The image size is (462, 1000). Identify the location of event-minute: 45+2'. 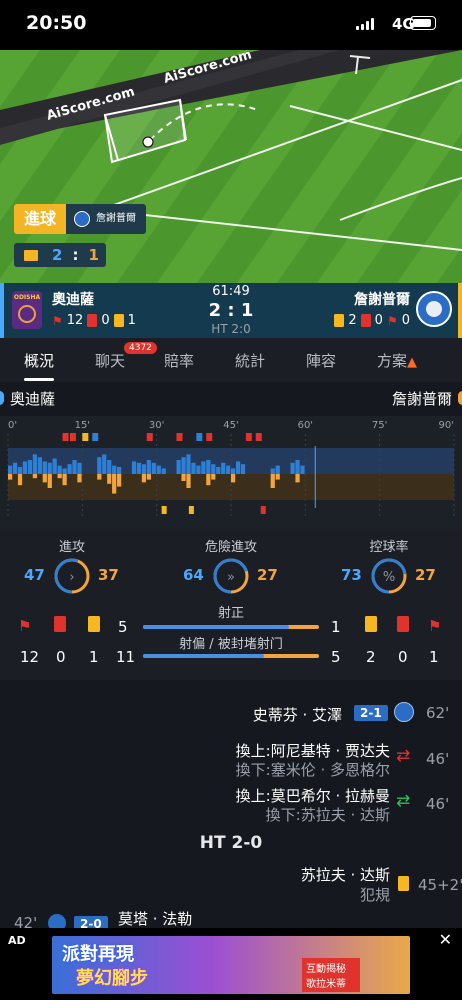
(440, 885).